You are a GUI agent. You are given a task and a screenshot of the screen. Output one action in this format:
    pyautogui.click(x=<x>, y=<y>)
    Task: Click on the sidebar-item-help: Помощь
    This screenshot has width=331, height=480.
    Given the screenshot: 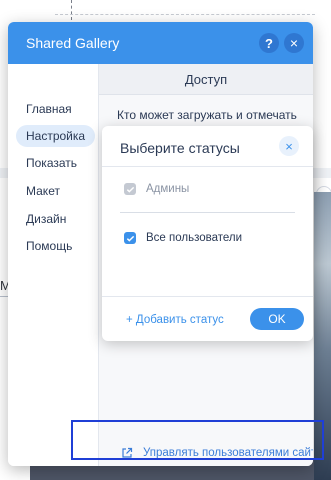 What is the action you would take?
    pyautogui.click(x=49, y=246)
    